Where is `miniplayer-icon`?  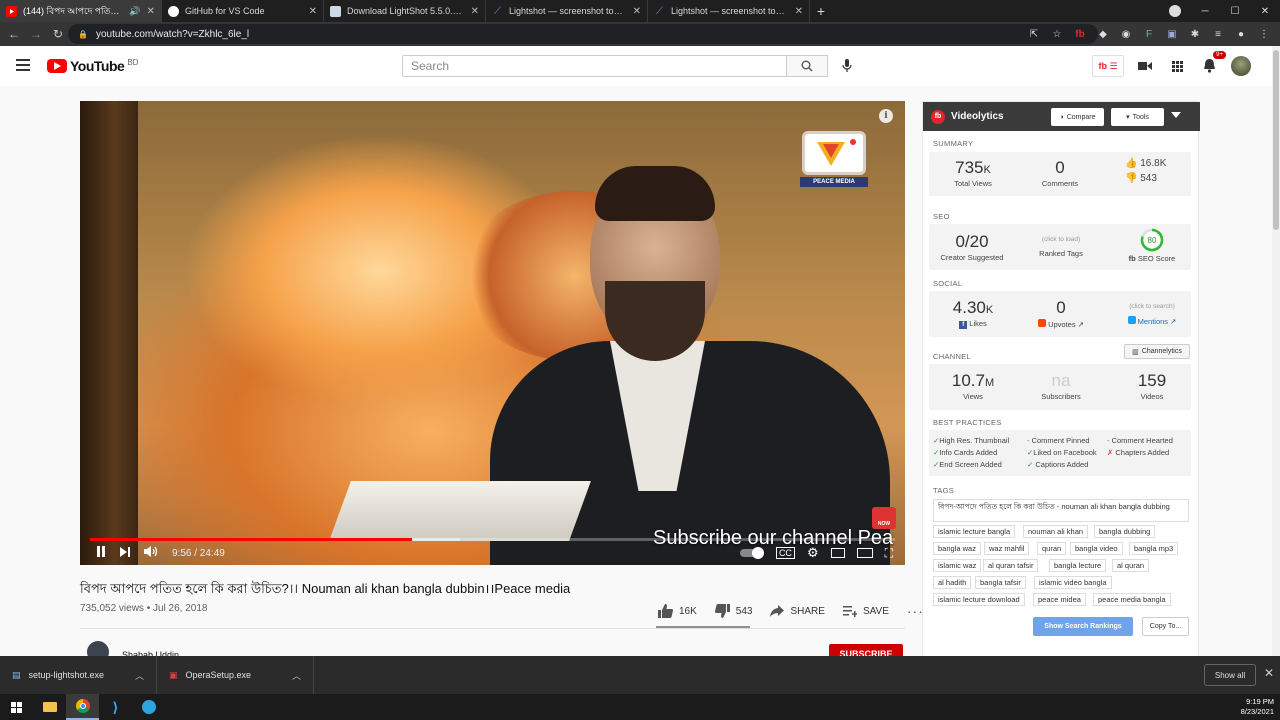 miniplayer-icon is located at coordinates (837, 553).